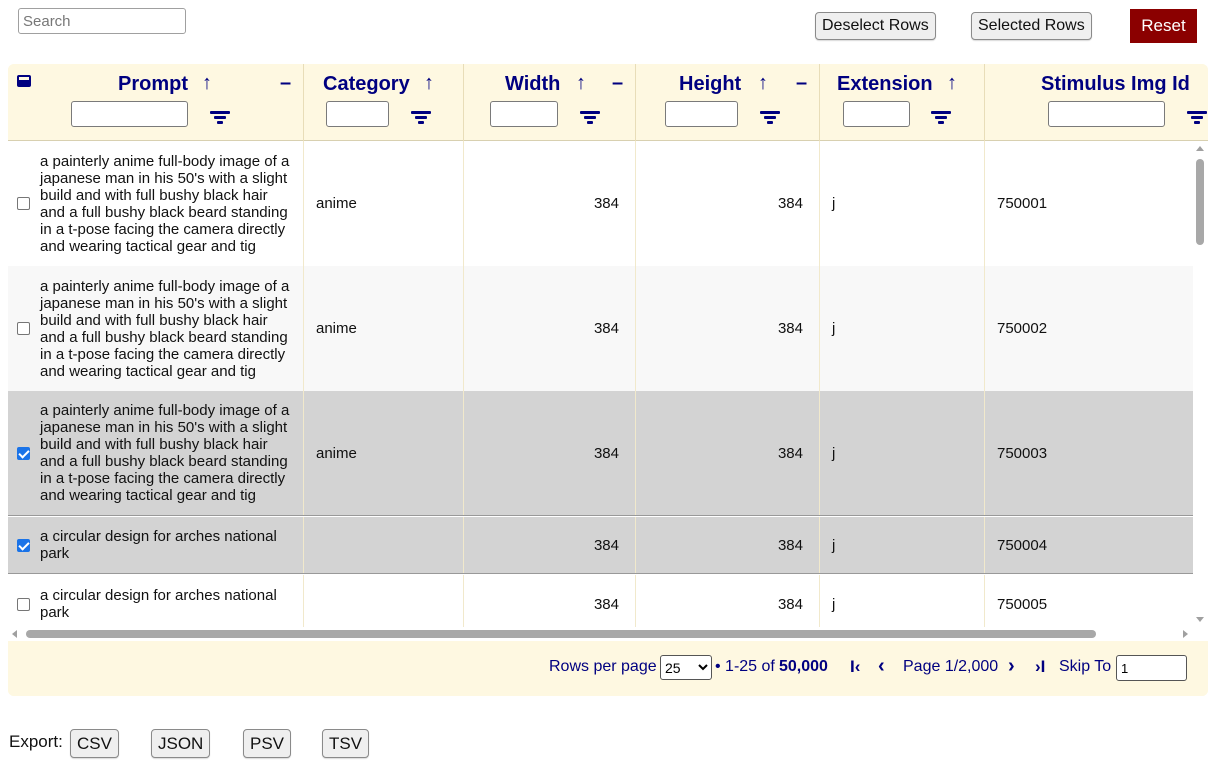 This screenshot has height=769, width=1218. What do you see at coordinates (1011, 666) in the screenshot?
I see `next-page-icon: ›` at bounding box center [1011, 666].